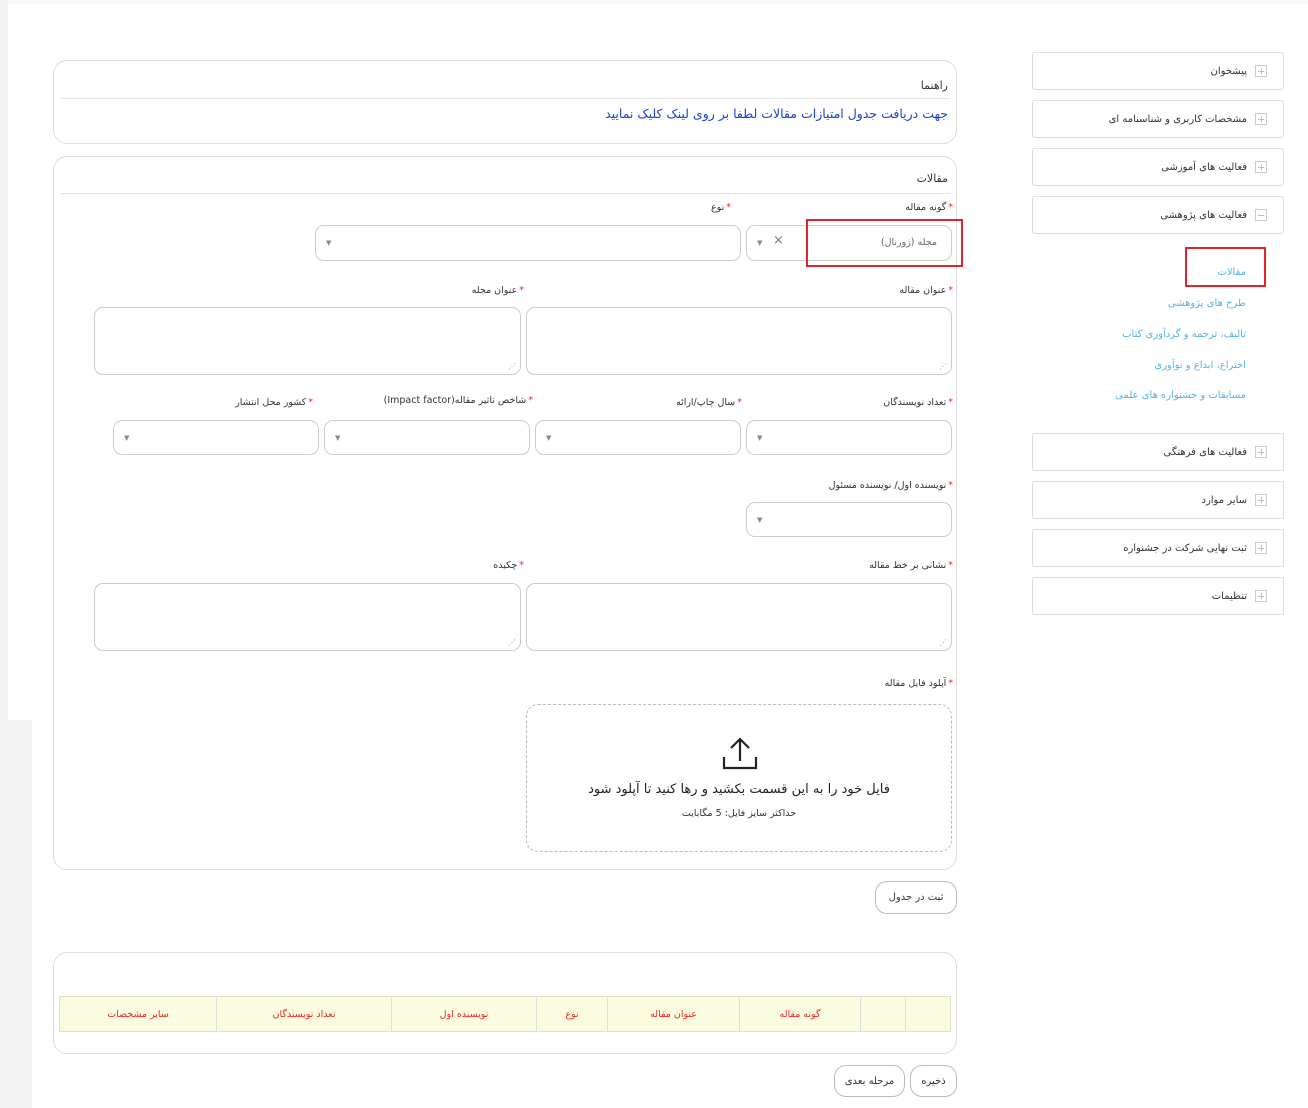 This screenshot has height=1108, width=1308. I want to click on table-header-title: عنوان مقاله, so click(673, 1014).